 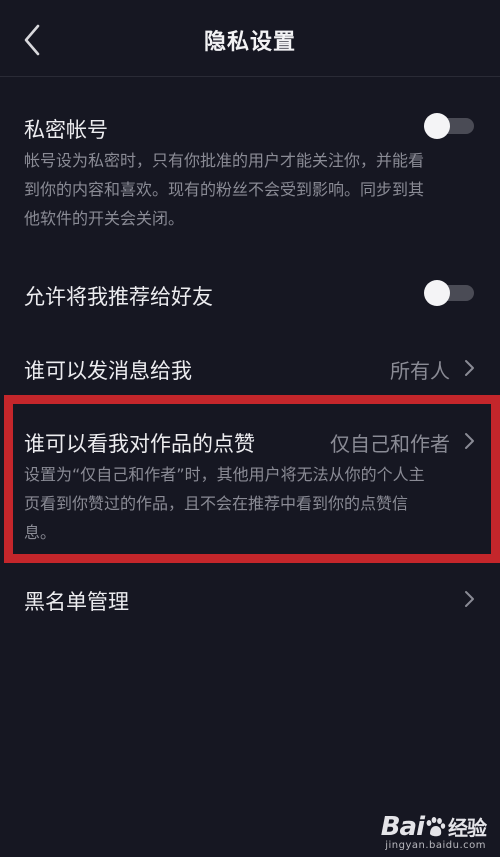 I want to click on watermark-logo: Bai 经验, so click(x=433, y=827).